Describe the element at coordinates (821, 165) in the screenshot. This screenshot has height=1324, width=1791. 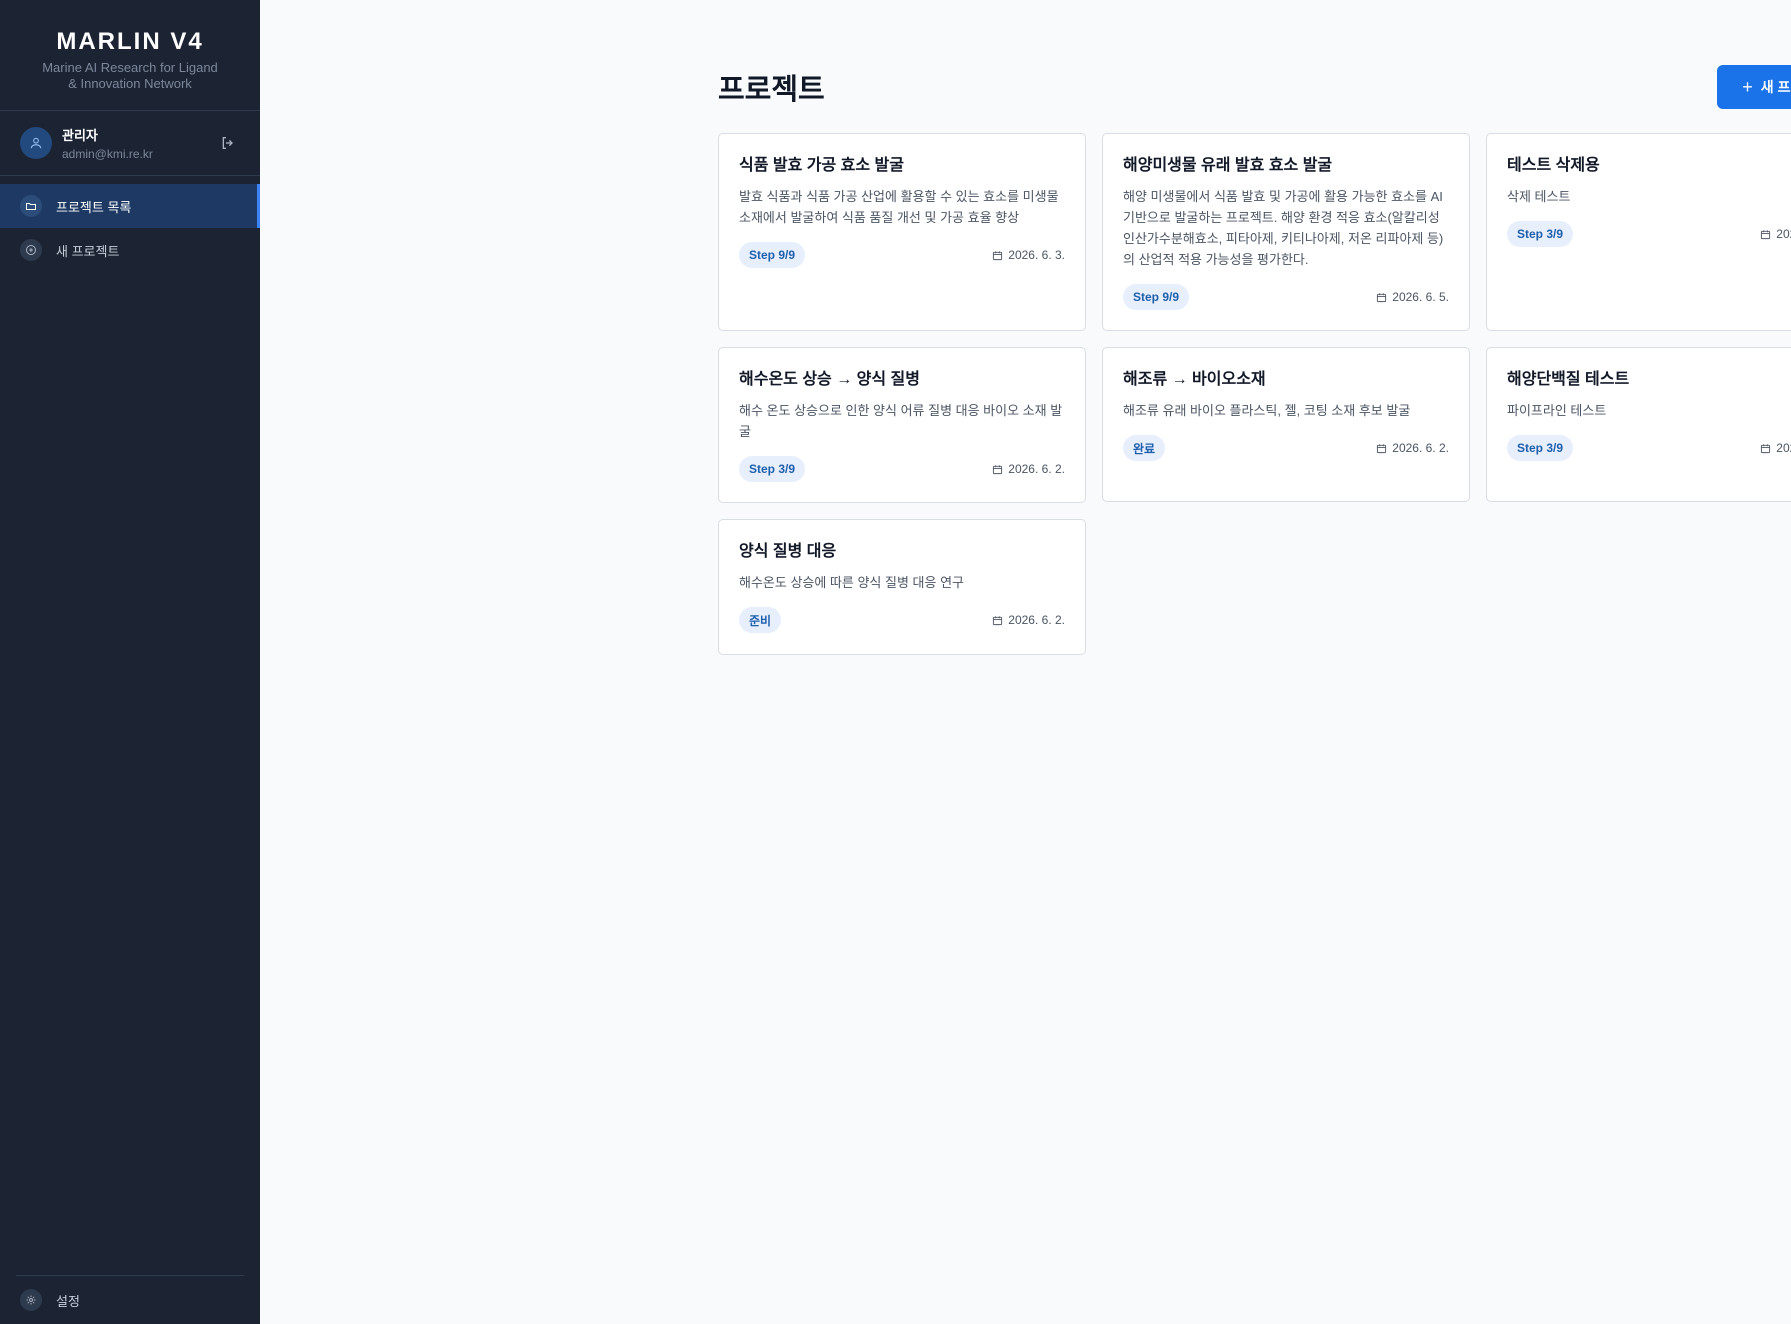
I see `project-title: 식품 발효 가공 효소 발굴` at that location.